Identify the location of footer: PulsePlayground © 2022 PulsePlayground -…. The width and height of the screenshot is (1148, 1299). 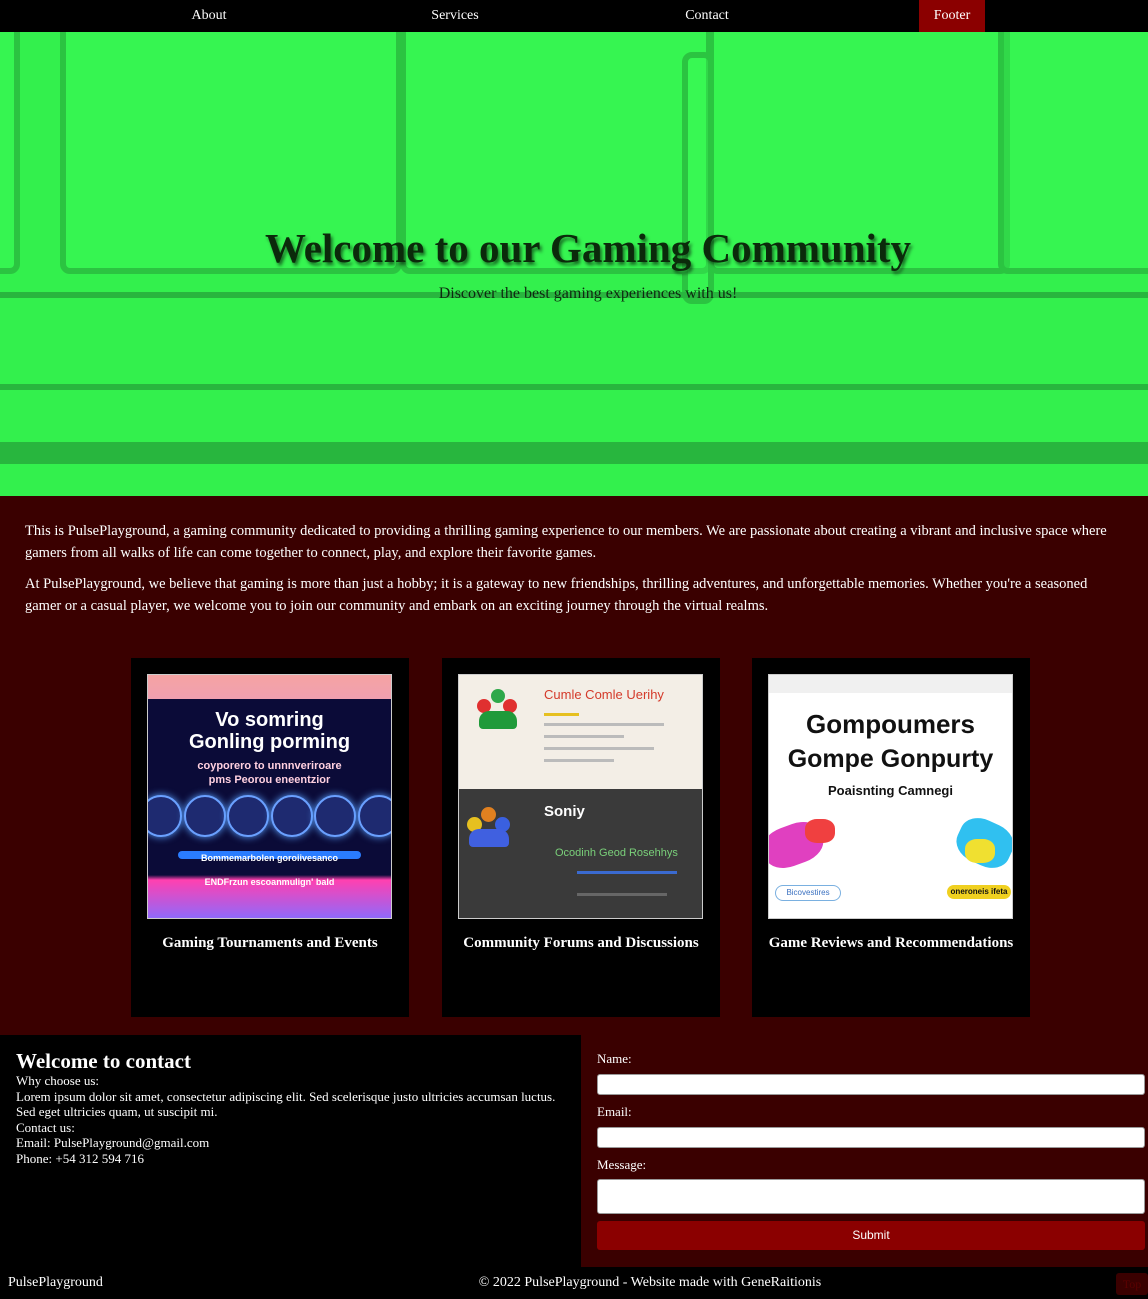
(574, 1283).